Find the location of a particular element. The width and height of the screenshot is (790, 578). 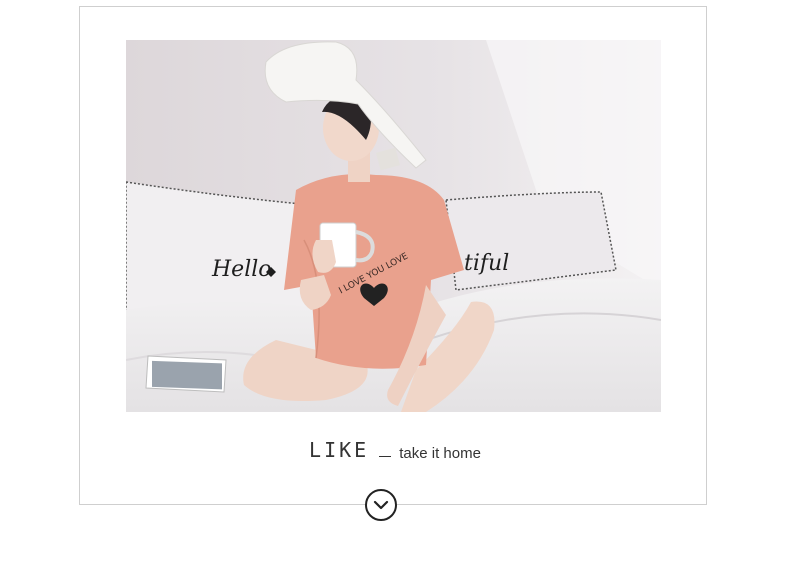

caption-subtitle: take it home is located at coordinates (440, 453).